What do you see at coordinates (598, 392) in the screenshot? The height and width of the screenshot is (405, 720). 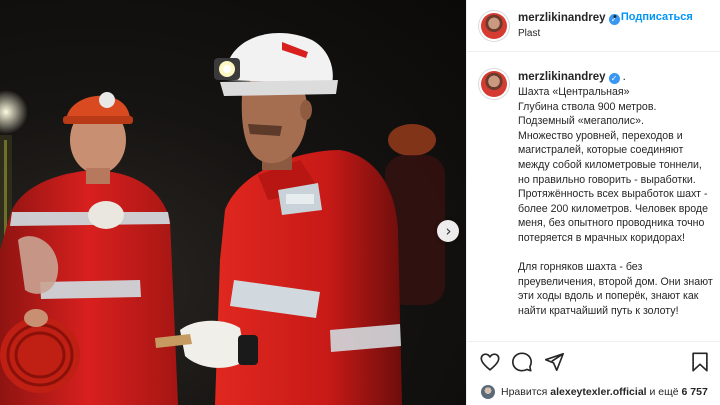 I see `liker-username: alexeytexler.official` at bounding box center [598, 392].